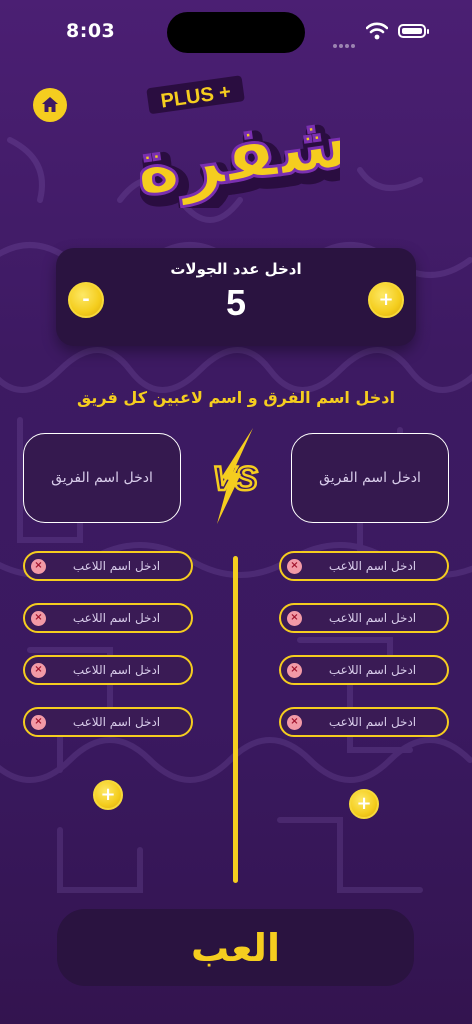 This screenshot has width=472, height=1024. What do you see at coordinates (235, 719) in the screenshot?
I see `teams-divider` at bounding box center [235, 719].